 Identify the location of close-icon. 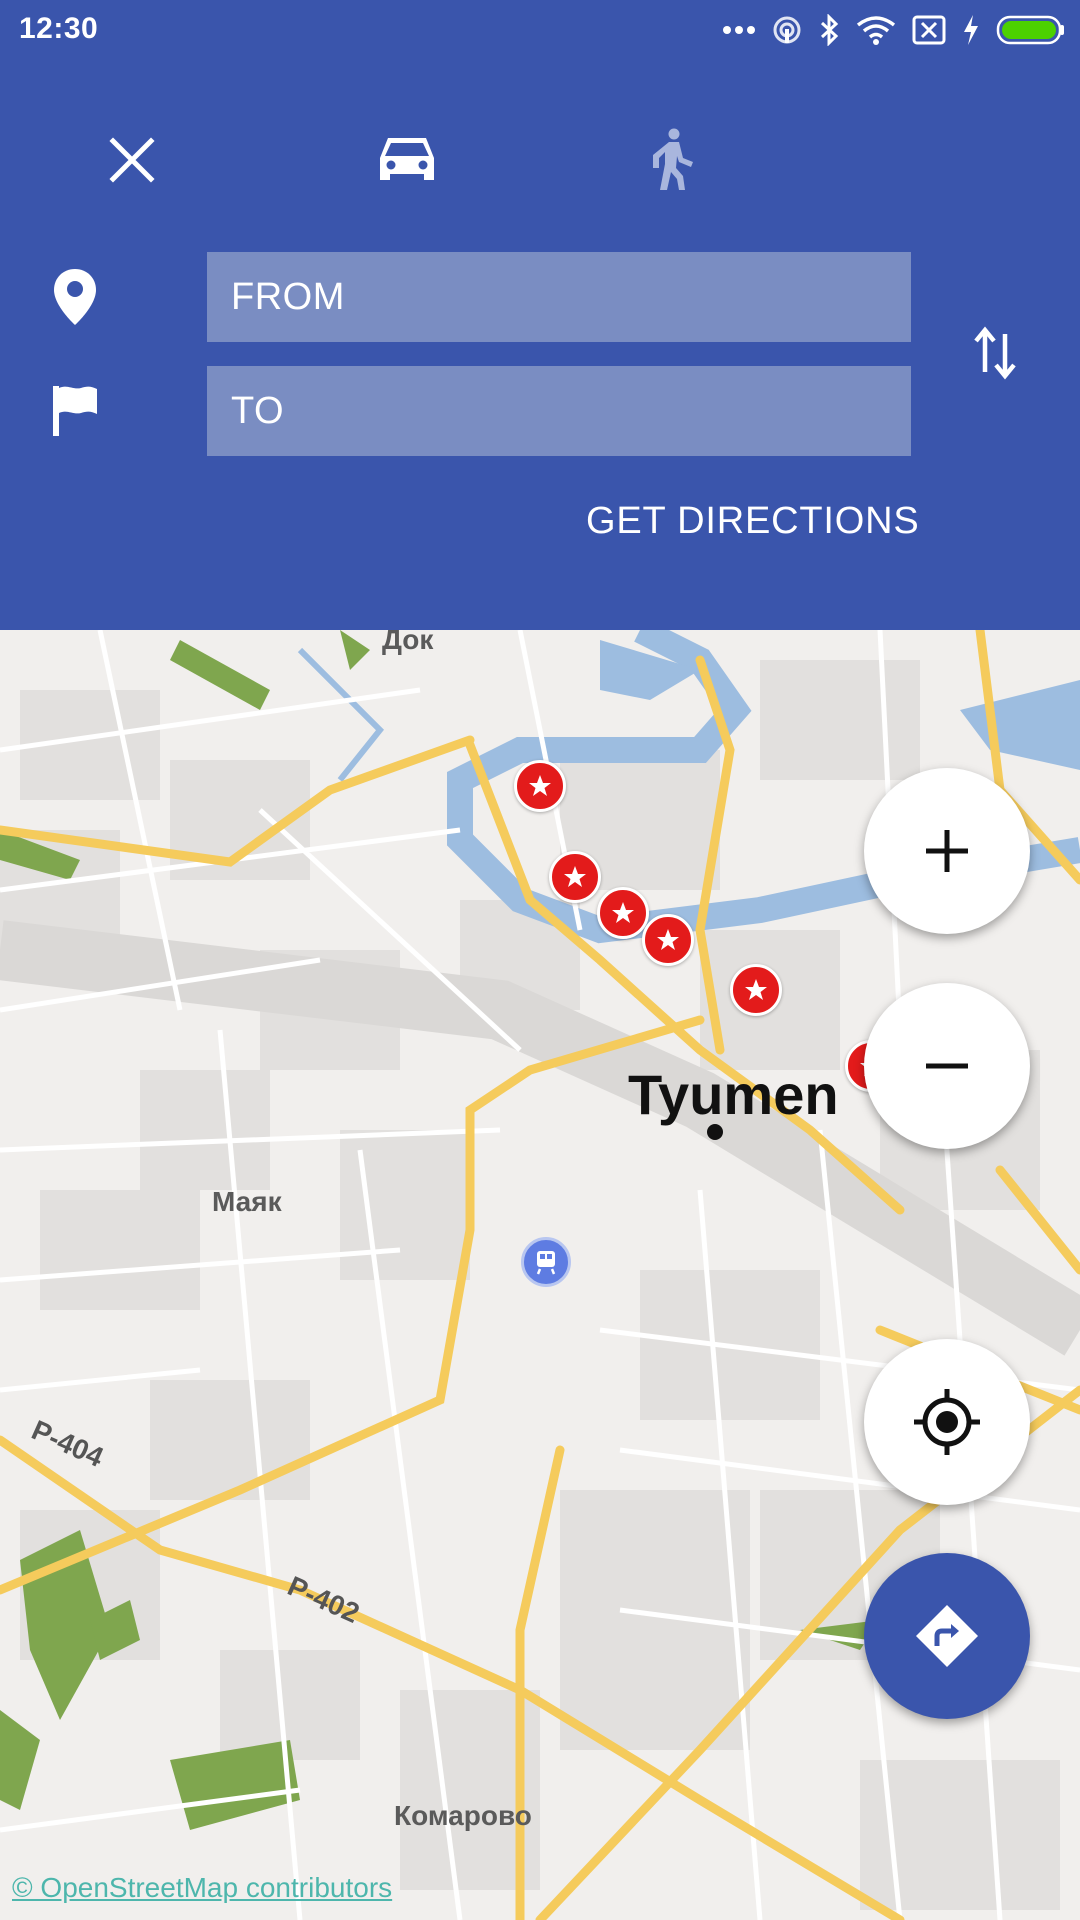
(132, 160).